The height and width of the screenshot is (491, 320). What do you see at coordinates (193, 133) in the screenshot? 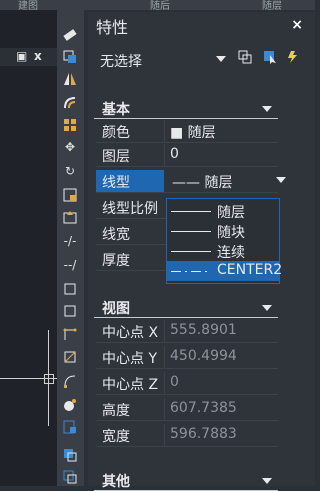
I see `property-value: ■ 随层` at bounding box center [193, 133].